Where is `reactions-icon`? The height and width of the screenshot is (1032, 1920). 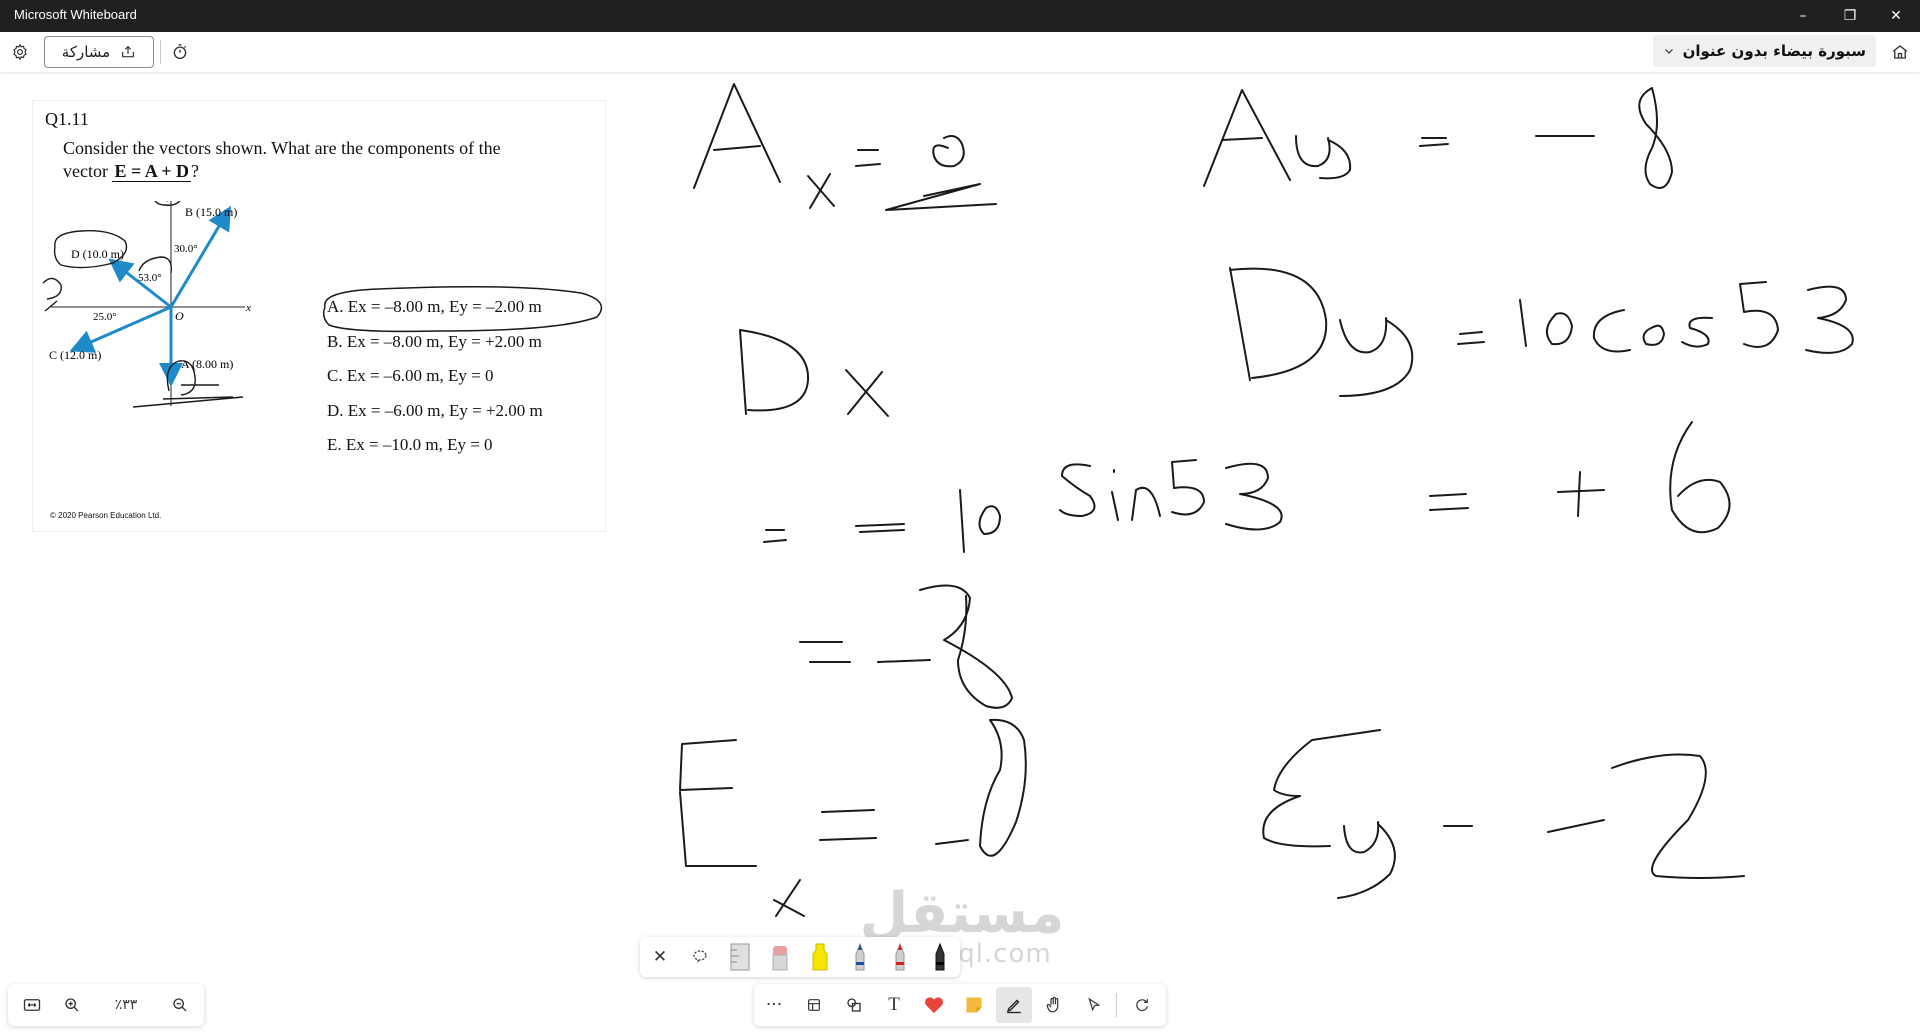
reactions-icon is located at coordinates (934, 1005).